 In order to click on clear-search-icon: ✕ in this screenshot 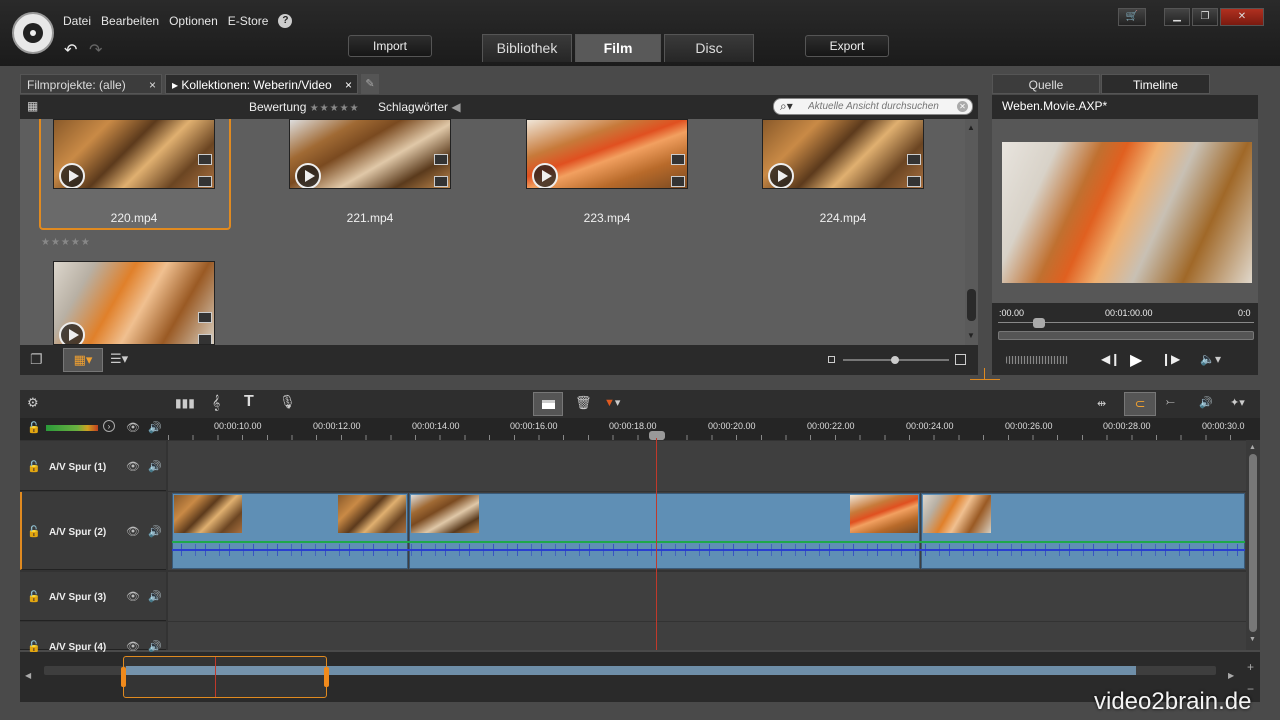, I will do `click(962, 106)`.